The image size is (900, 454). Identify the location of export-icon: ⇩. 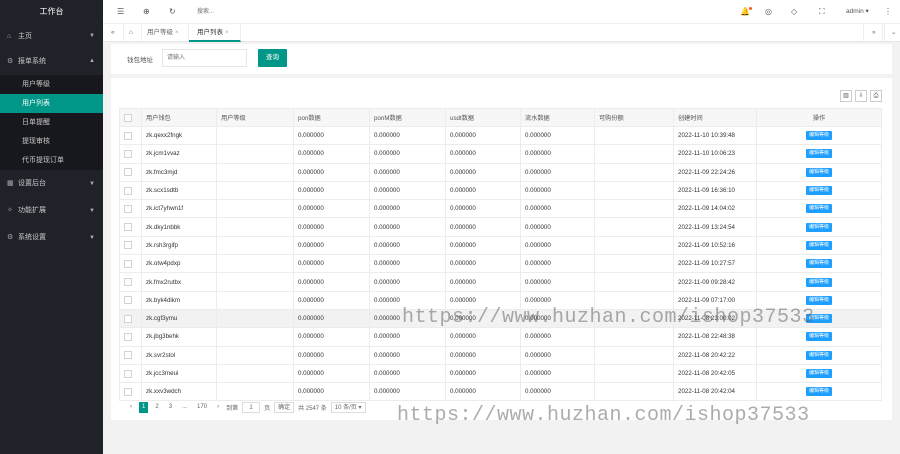
(861, 96).